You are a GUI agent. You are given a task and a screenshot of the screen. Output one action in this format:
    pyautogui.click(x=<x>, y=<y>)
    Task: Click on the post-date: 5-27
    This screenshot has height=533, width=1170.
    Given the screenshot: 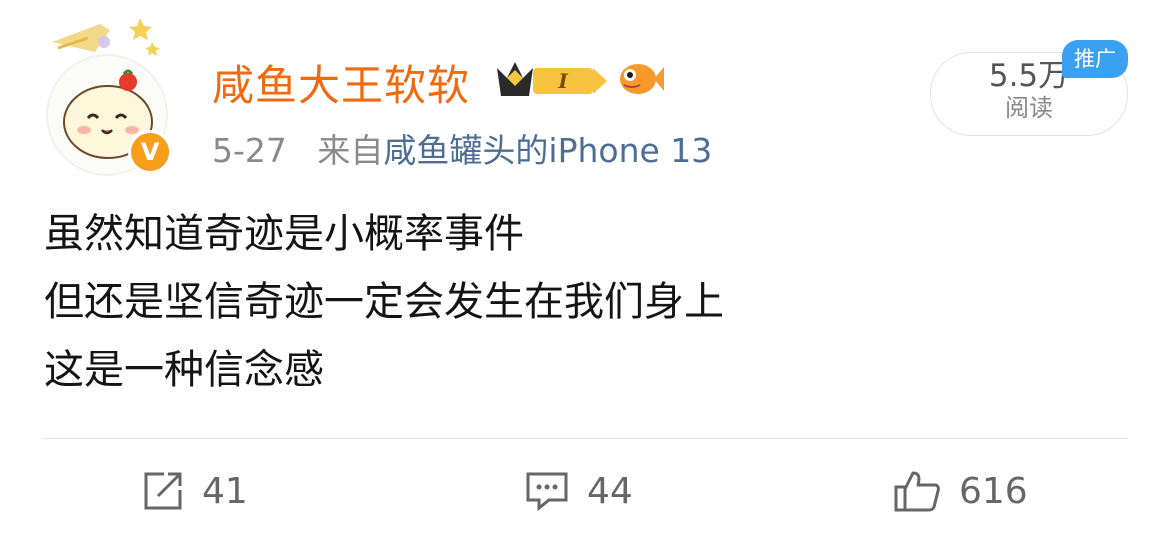 What is the action you would take?
    pyautogui.click(x=249, y=150)
    